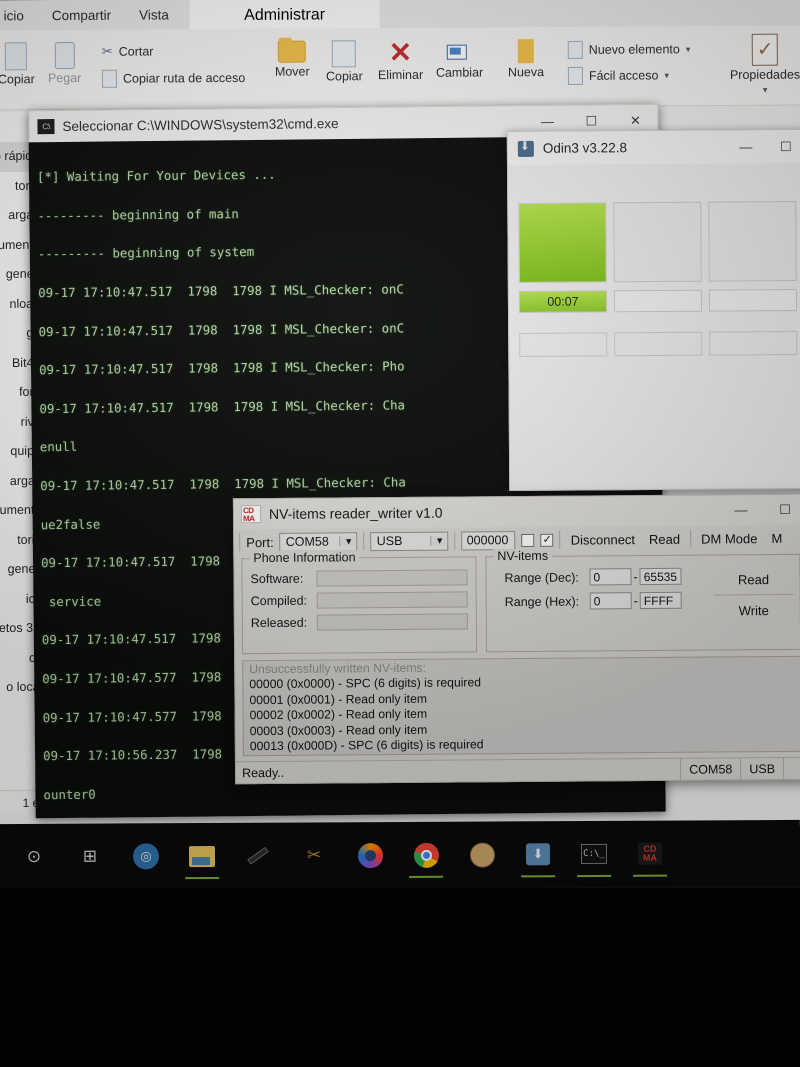  Describe the element at coordinates (516, 512) in the screenshot. I see `nv-title-bar: CD MA NV-items reader_writer v1.0 — ☐` at that location.